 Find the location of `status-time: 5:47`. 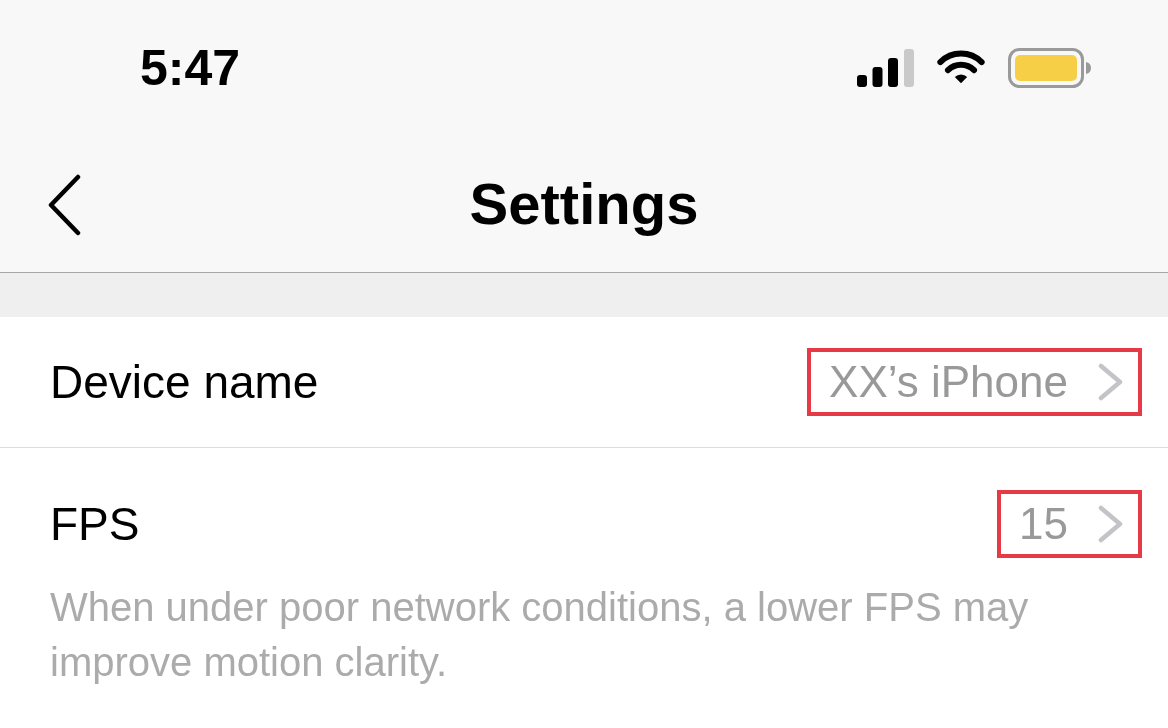

status-time: 5:47 is located at coordinates (190, 67).